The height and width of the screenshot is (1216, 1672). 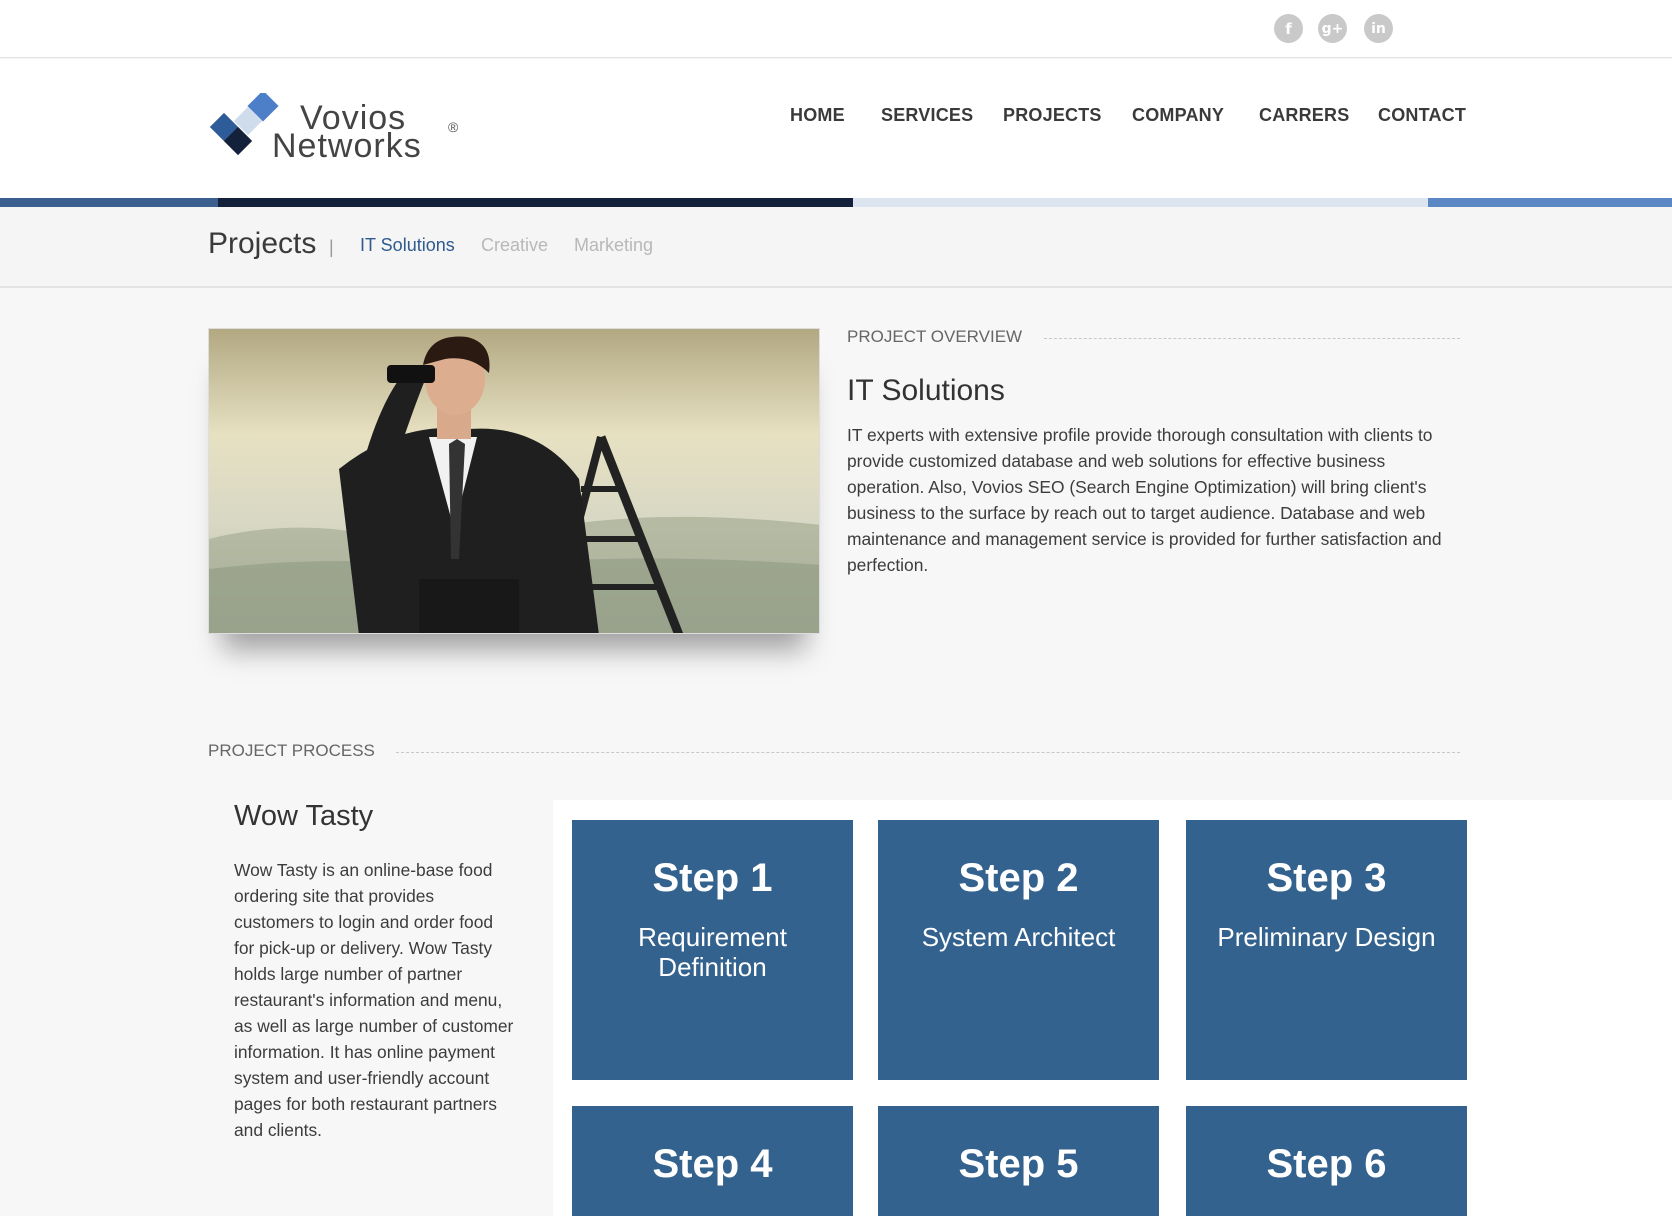 I want to click on top-bar: f g+ in, so click(x=836, y=29).